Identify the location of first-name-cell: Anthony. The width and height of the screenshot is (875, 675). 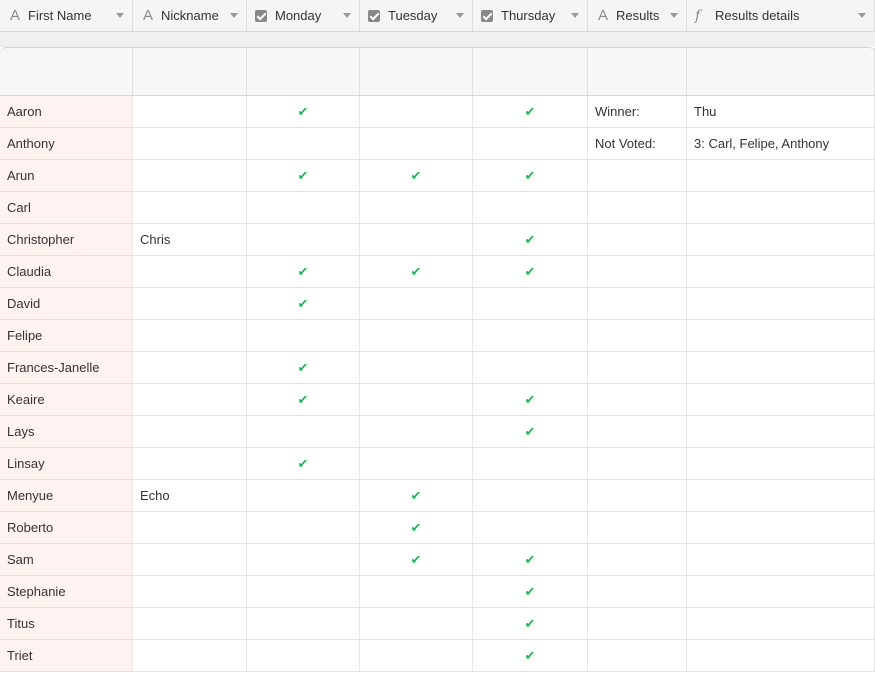
(66, 143).